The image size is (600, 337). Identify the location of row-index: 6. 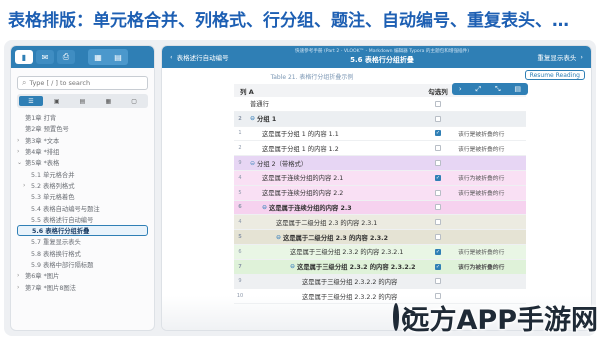
(240, 251).